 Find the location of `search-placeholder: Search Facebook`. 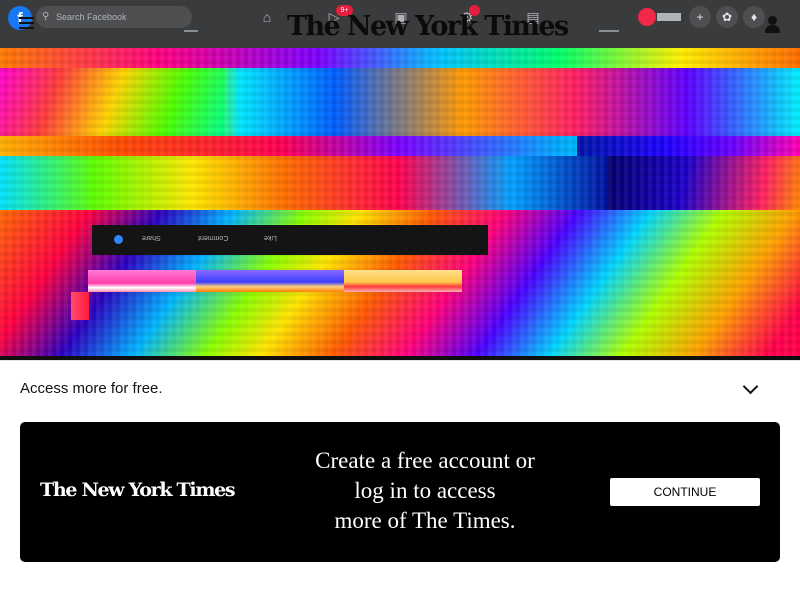

search-placeholder: Search Facebook is located at coordinates (91, 17).